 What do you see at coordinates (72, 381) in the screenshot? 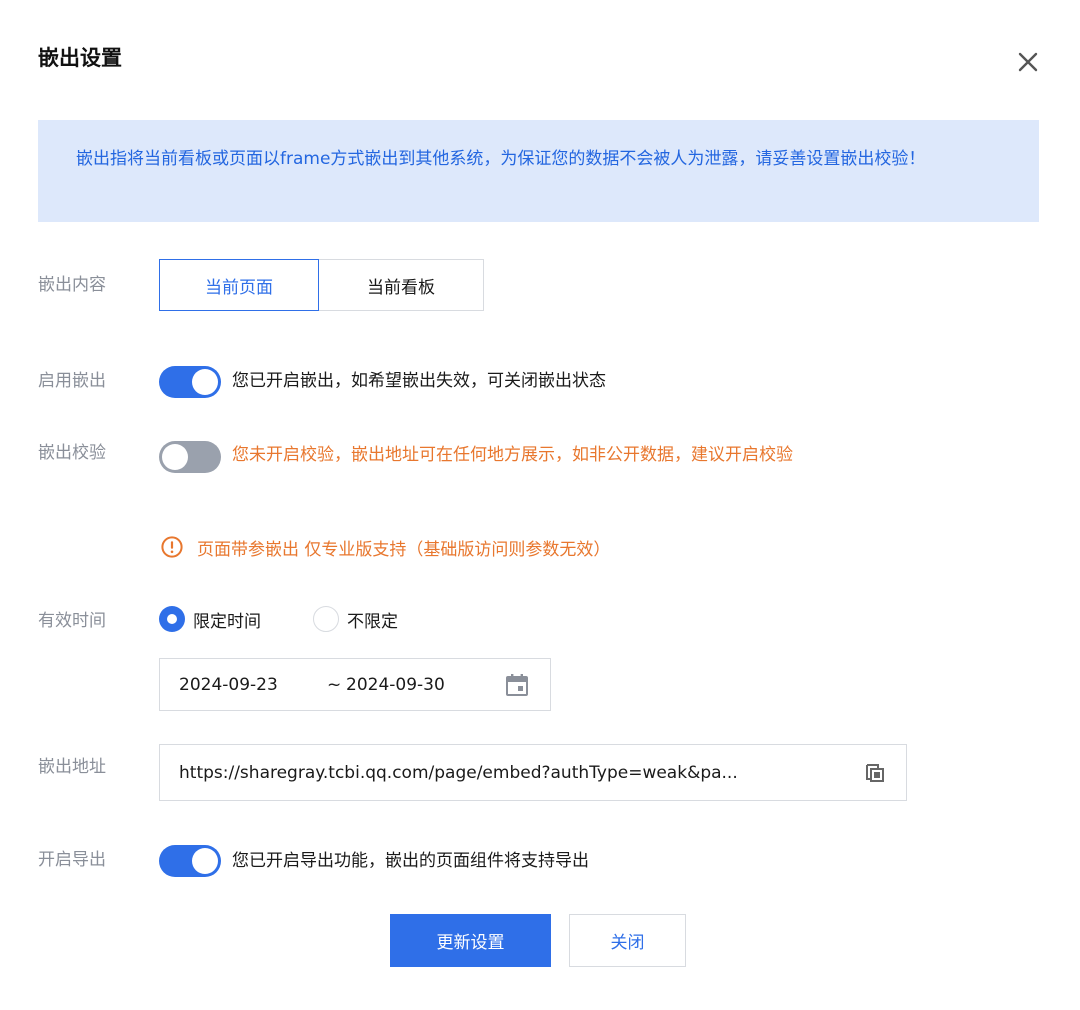
I see `enable-embed-label: 启用嵌出` at bounding box center [72, 381].